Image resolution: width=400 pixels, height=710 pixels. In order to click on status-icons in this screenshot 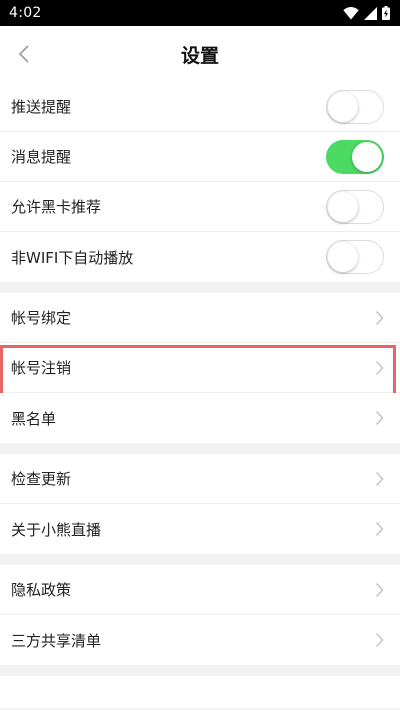, I will do `click(366, 13)`.